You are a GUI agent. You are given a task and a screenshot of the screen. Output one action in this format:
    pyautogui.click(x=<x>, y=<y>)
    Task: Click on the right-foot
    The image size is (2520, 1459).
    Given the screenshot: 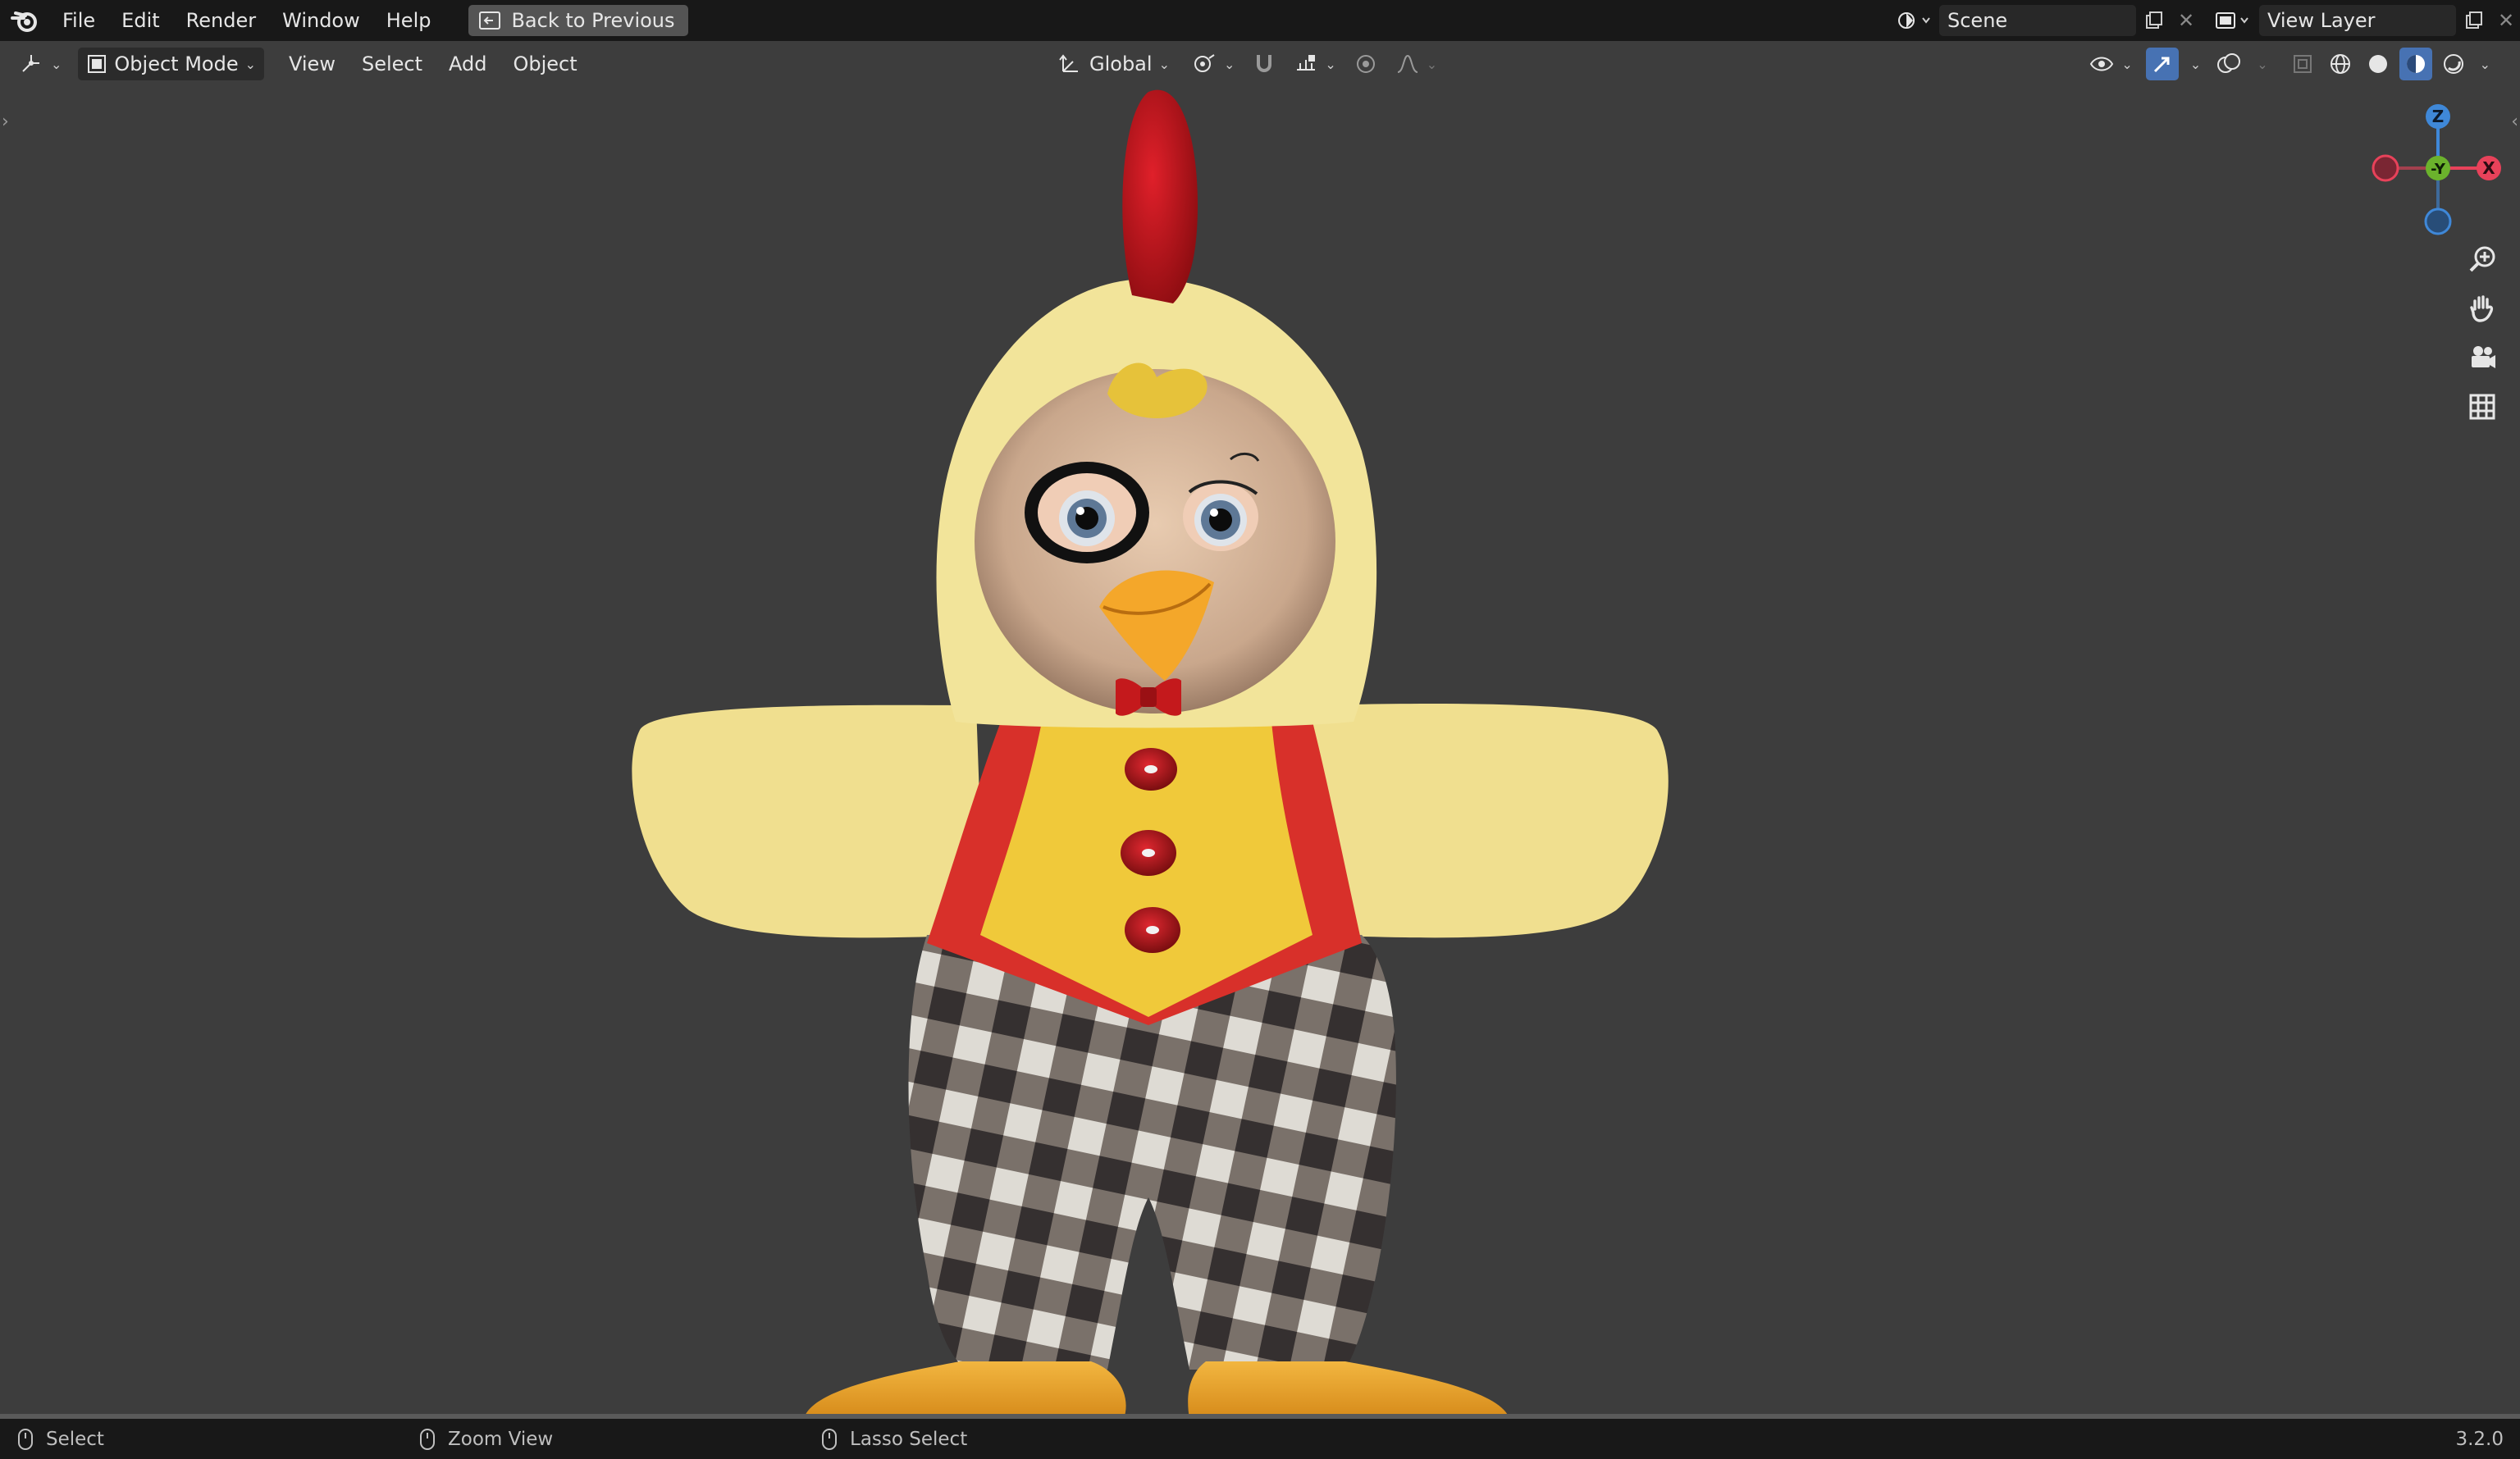 What is the action you would take?
    pyautogui.click(x=1348, y=1390)
    